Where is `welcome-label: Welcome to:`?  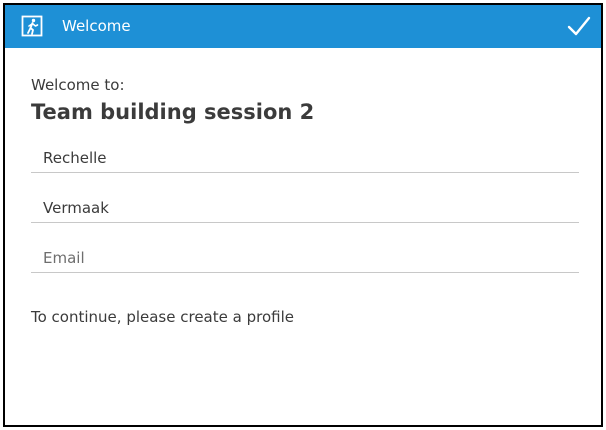
welcome-label: Welcome to: is located at coordinates (78, 85).